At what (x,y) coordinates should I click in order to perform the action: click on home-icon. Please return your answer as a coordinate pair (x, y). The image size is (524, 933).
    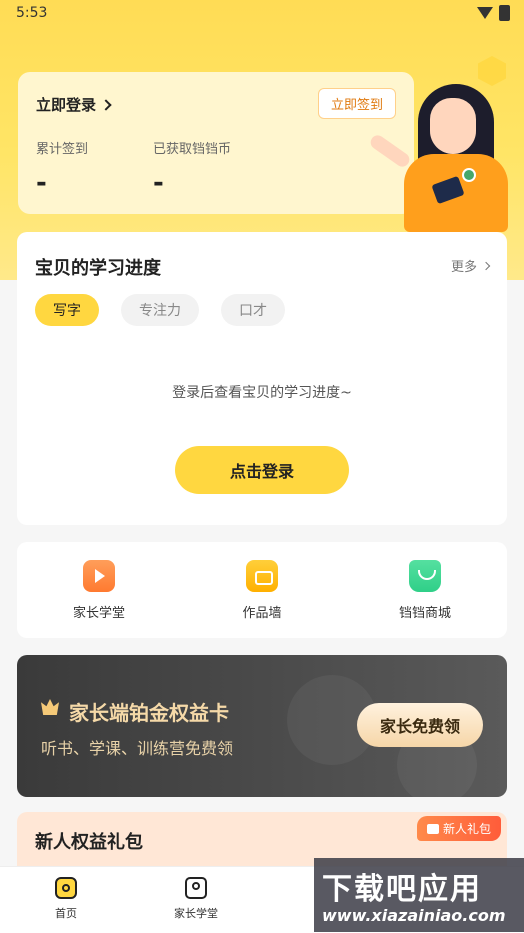
    Looking at the image, I should click on (66, 888).